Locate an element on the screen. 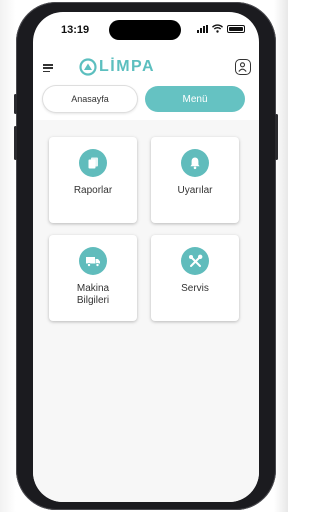 The image size is (320, 512). menu-card-alerts: Uyarılar is located at coordinates (195, 180).